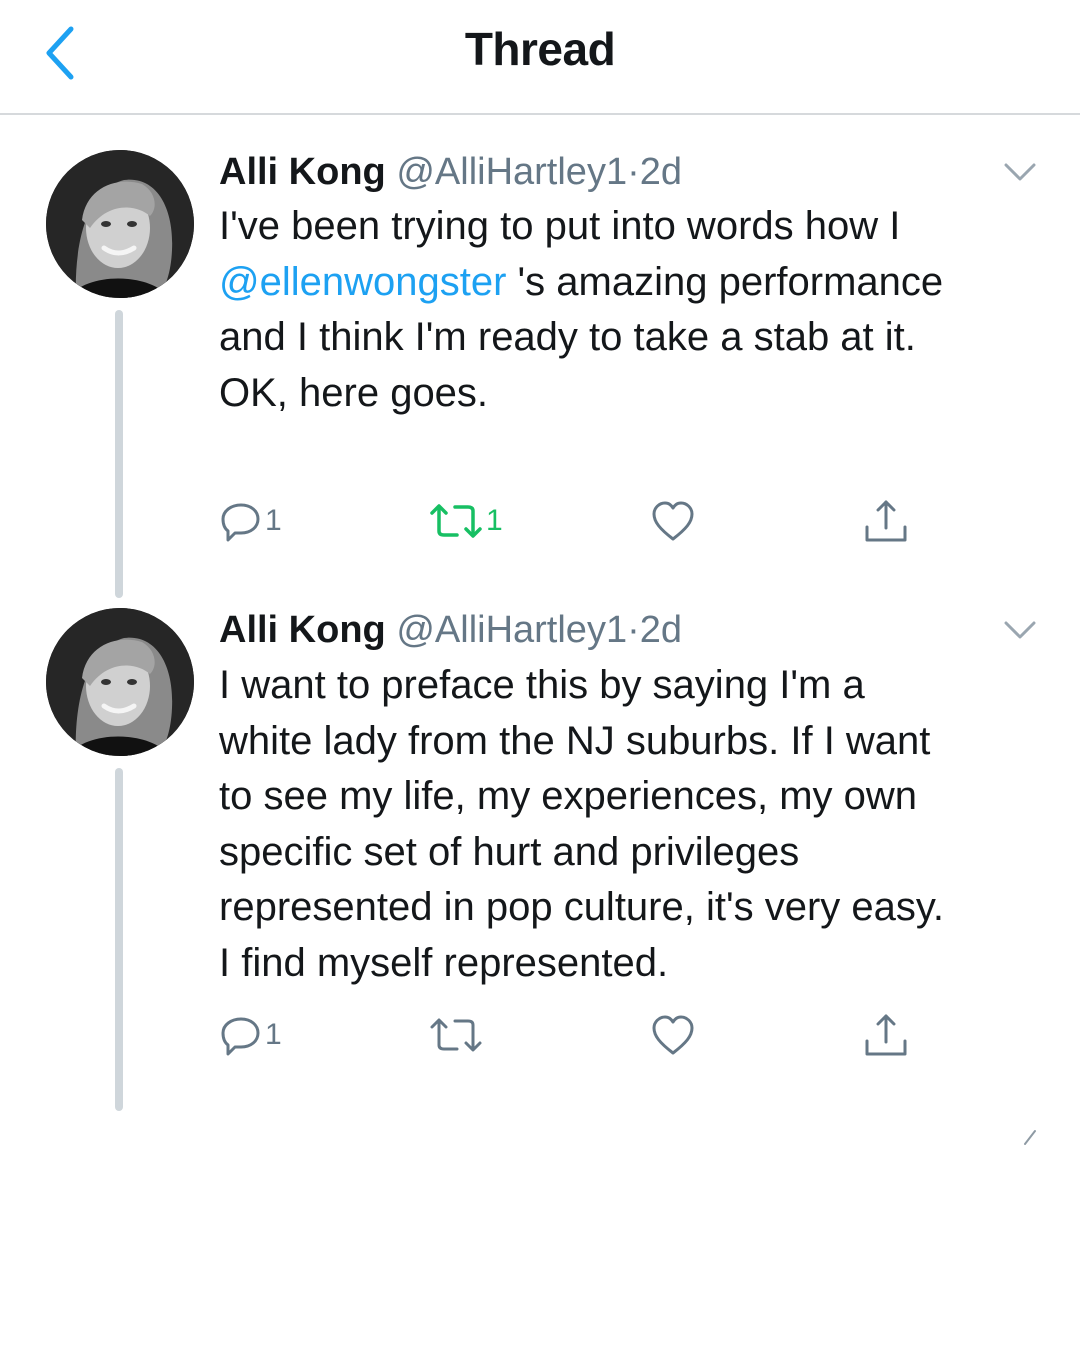  I want to click on tweet-line: specific set of hurt and privileges, so click(509, 851).